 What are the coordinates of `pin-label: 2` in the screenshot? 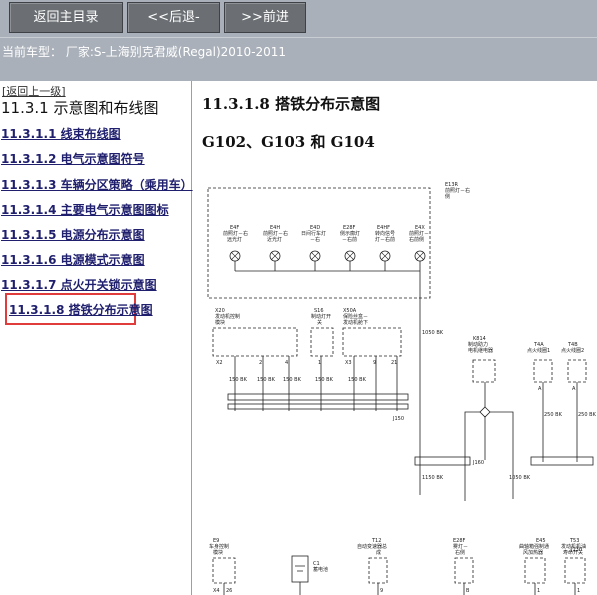 It's located at (260, 363).